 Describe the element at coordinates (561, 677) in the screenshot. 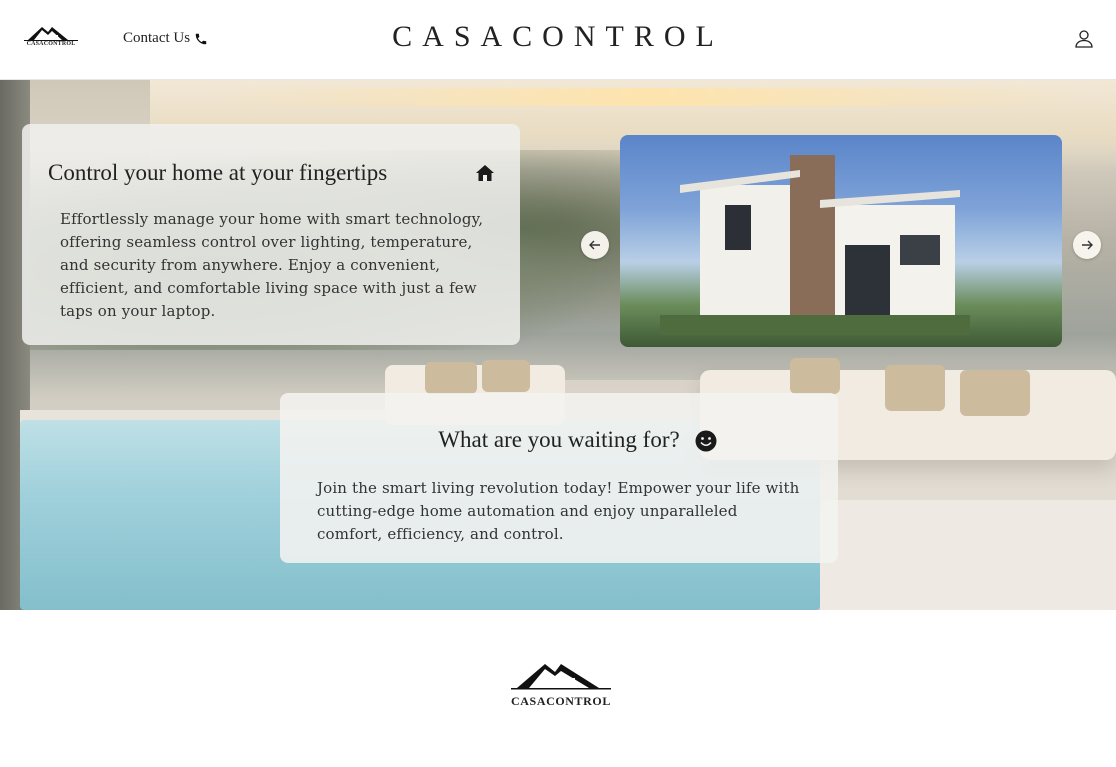

I see `house-logo-icon` at that location.